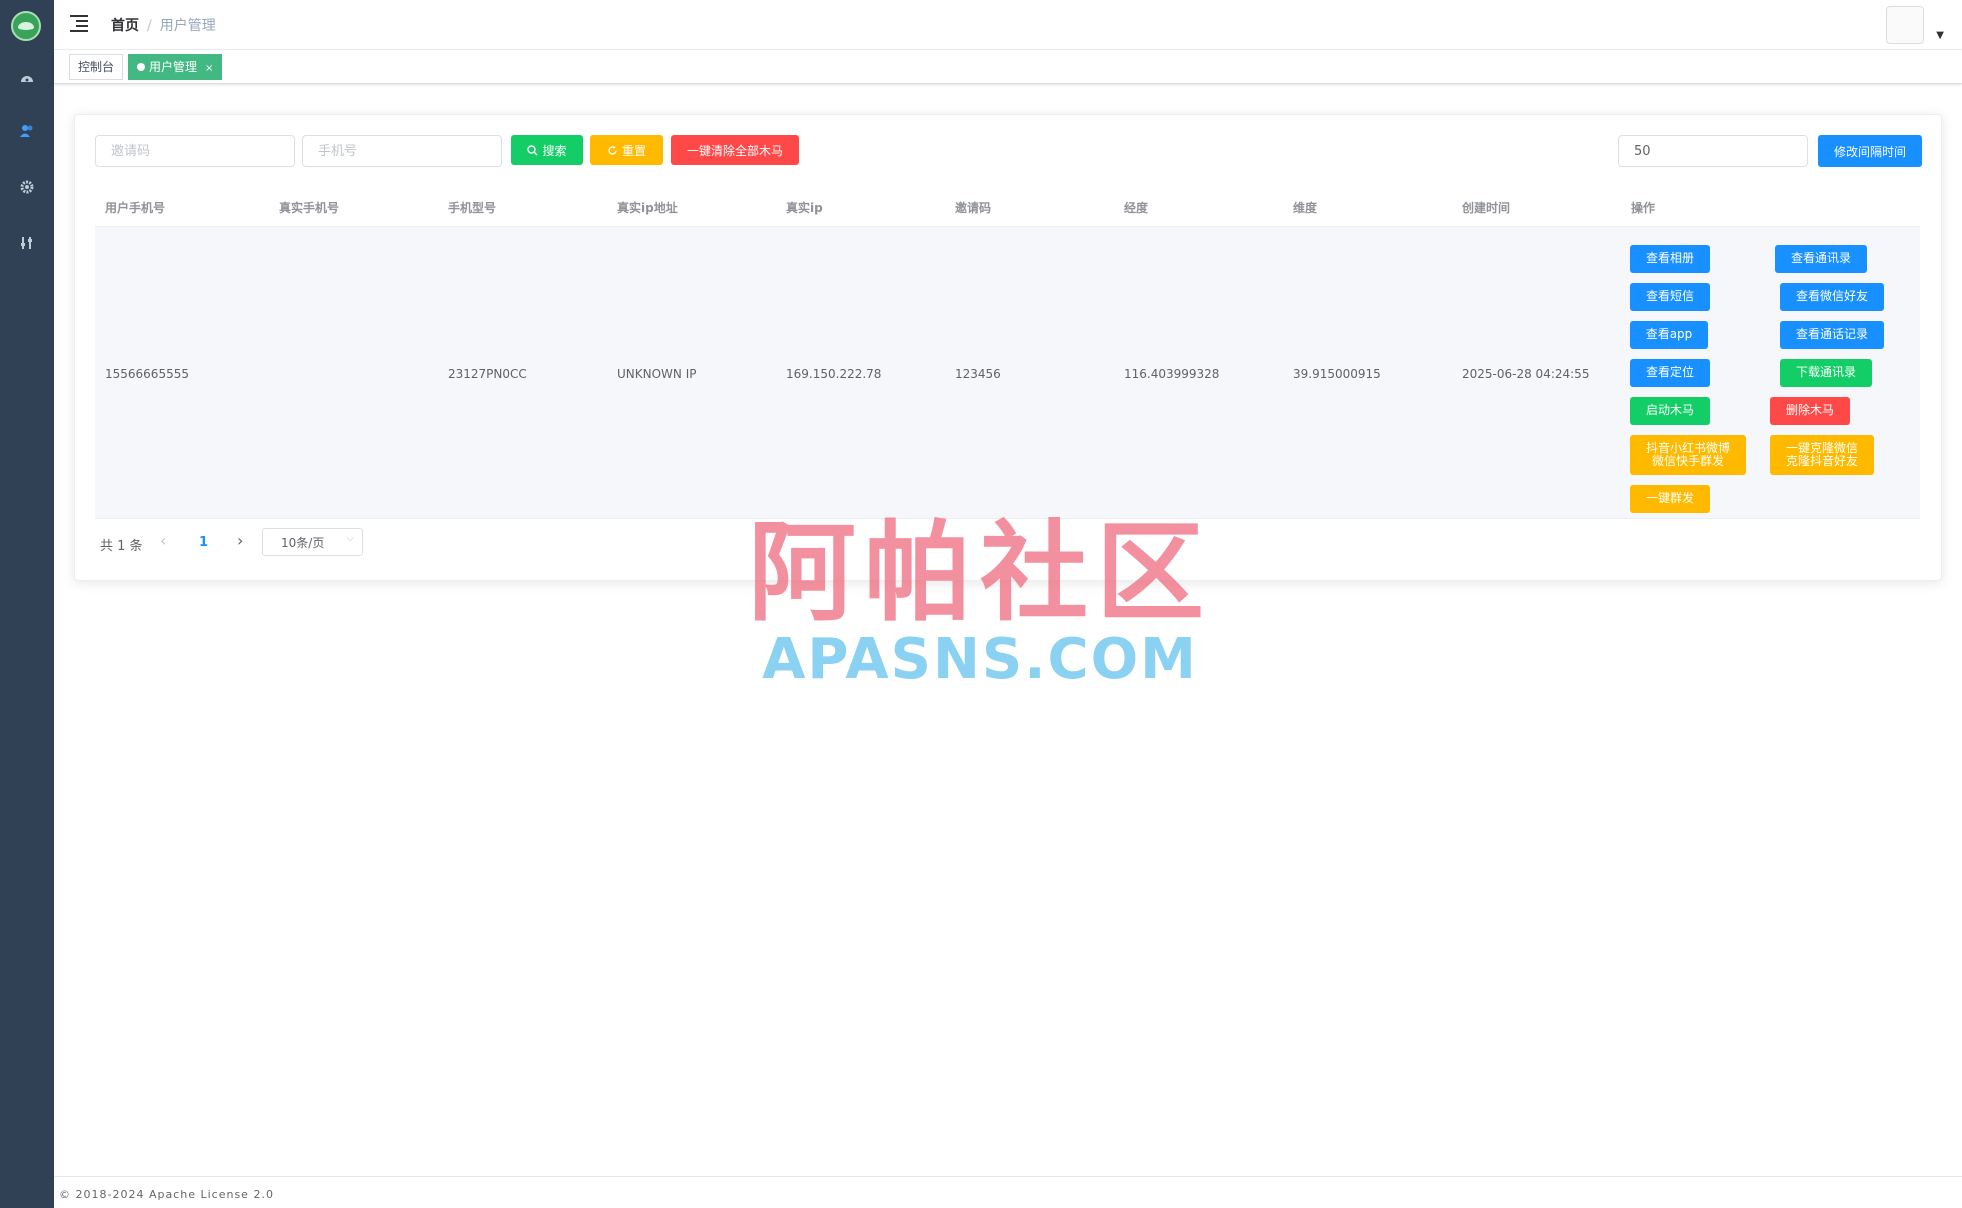 This screenshot has width=1962, height=1208. What do you see at coordinates (1670, 411) in the screenshot?
I see `start-trojan-button: 启动木马` at bounding box center [1670, 411].